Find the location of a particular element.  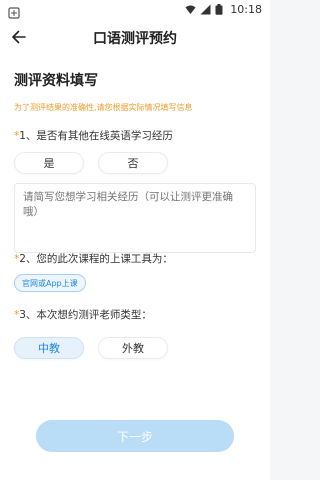

question-2: *2、您的此次课程的上课工具为： is located at coordinates (93, 258).